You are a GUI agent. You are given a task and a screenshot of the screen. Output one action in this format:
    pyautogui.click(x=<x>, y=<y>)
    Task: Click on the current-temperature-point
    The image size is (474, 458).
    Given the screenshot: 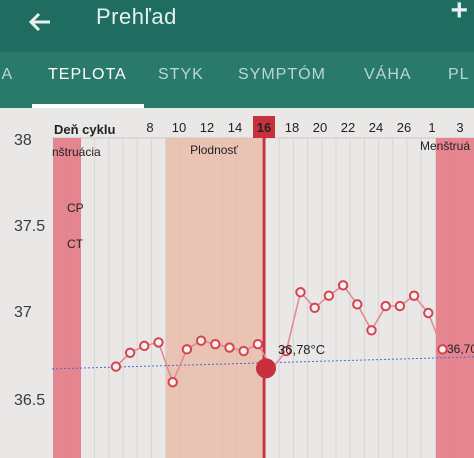 What is the action you would take?
    pyautogui.click(x=266, y=368)
    